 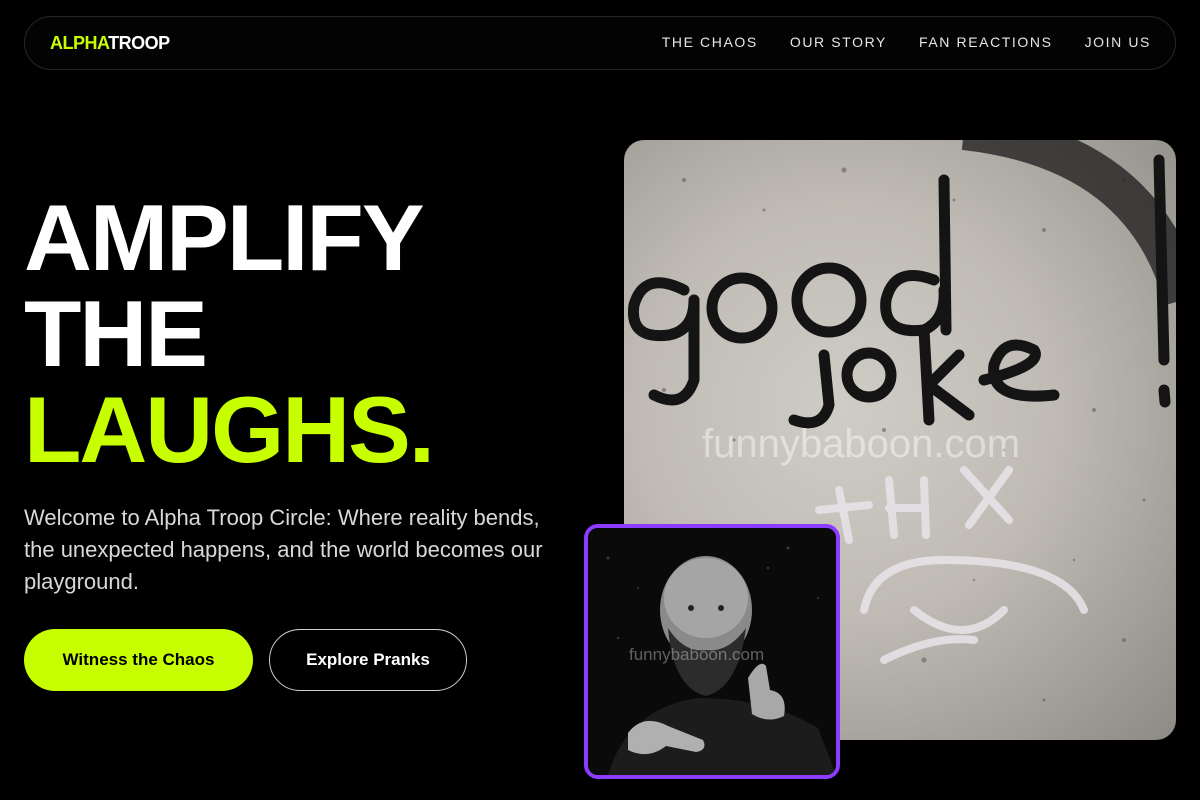 What do you see at coordinates (1118, 42) in the screenshot?
I see `nav-link-join-us: JOIN US` at bounding box center [1118, 42].